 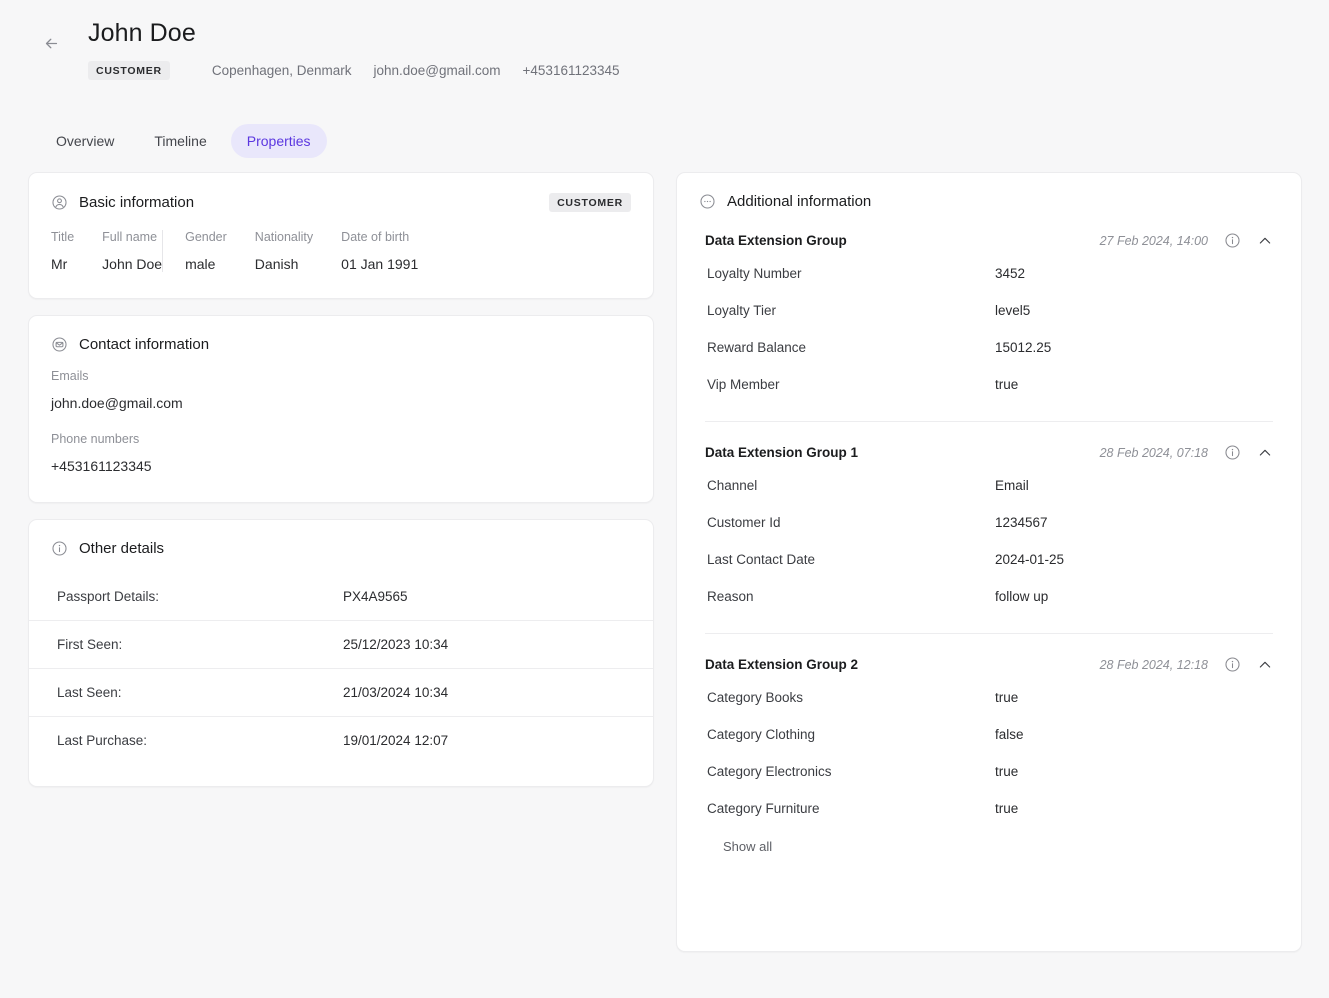 What do you see at coordinates (776, 240) in the screenshot?
I see `group-name: Data Extension Group` at bounding box center [776, 240].